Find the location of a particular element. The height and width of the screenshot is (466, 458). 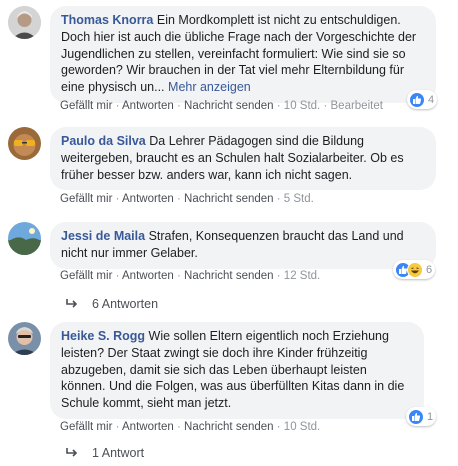

replies-count: 6 Antworten is located at coordinates (125, 304).